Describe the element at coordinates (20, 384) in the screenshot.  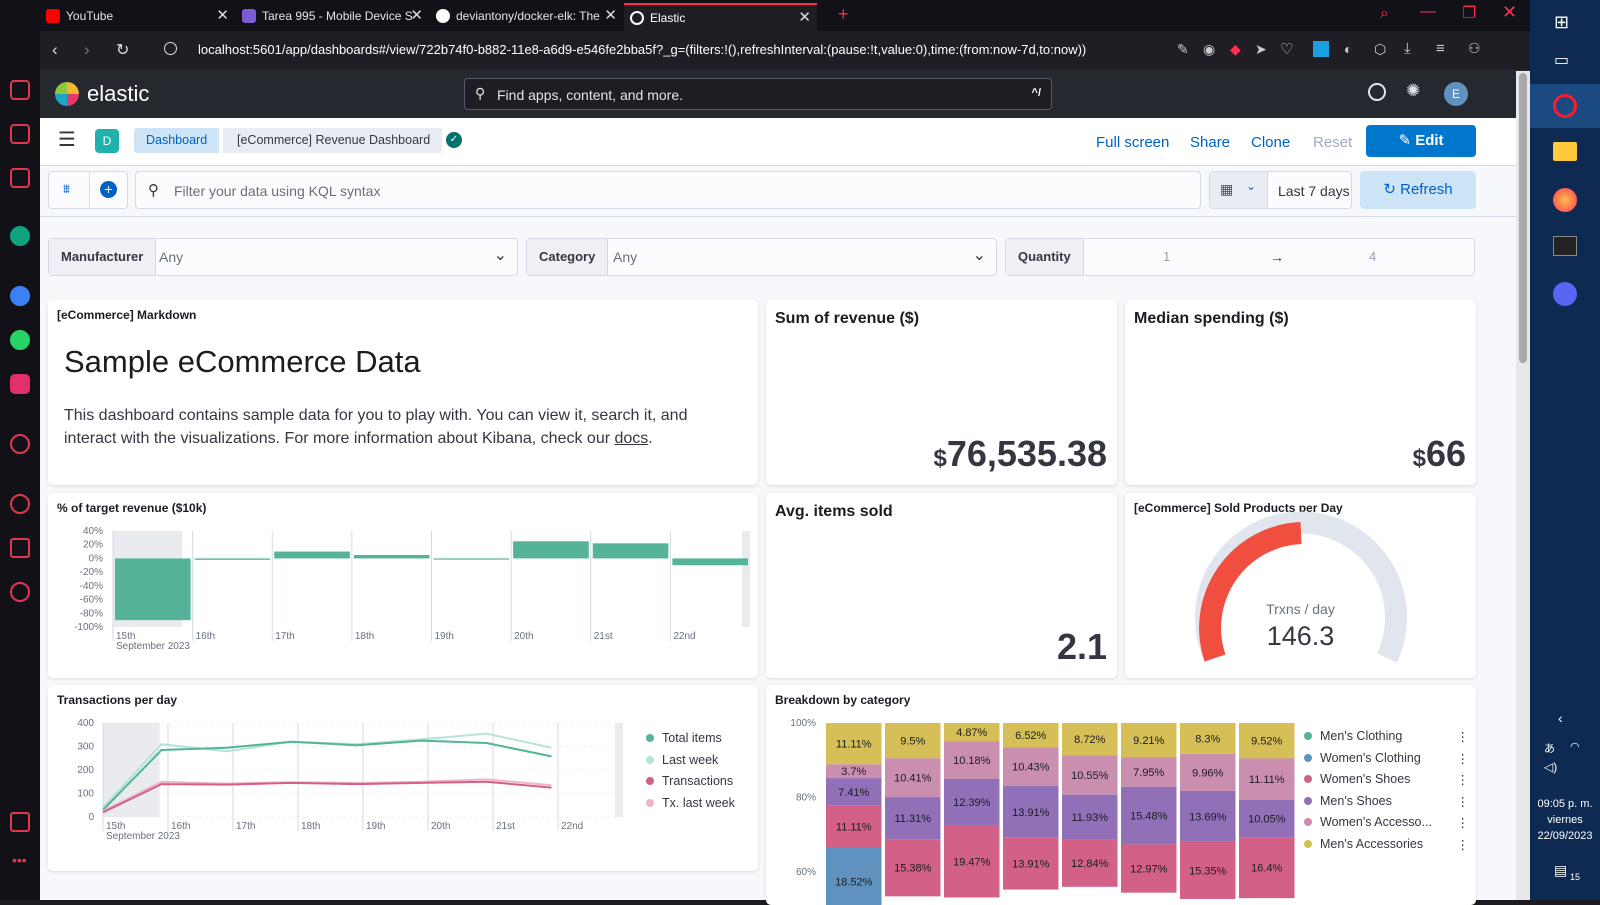
I see `instagram-icon` at that location.